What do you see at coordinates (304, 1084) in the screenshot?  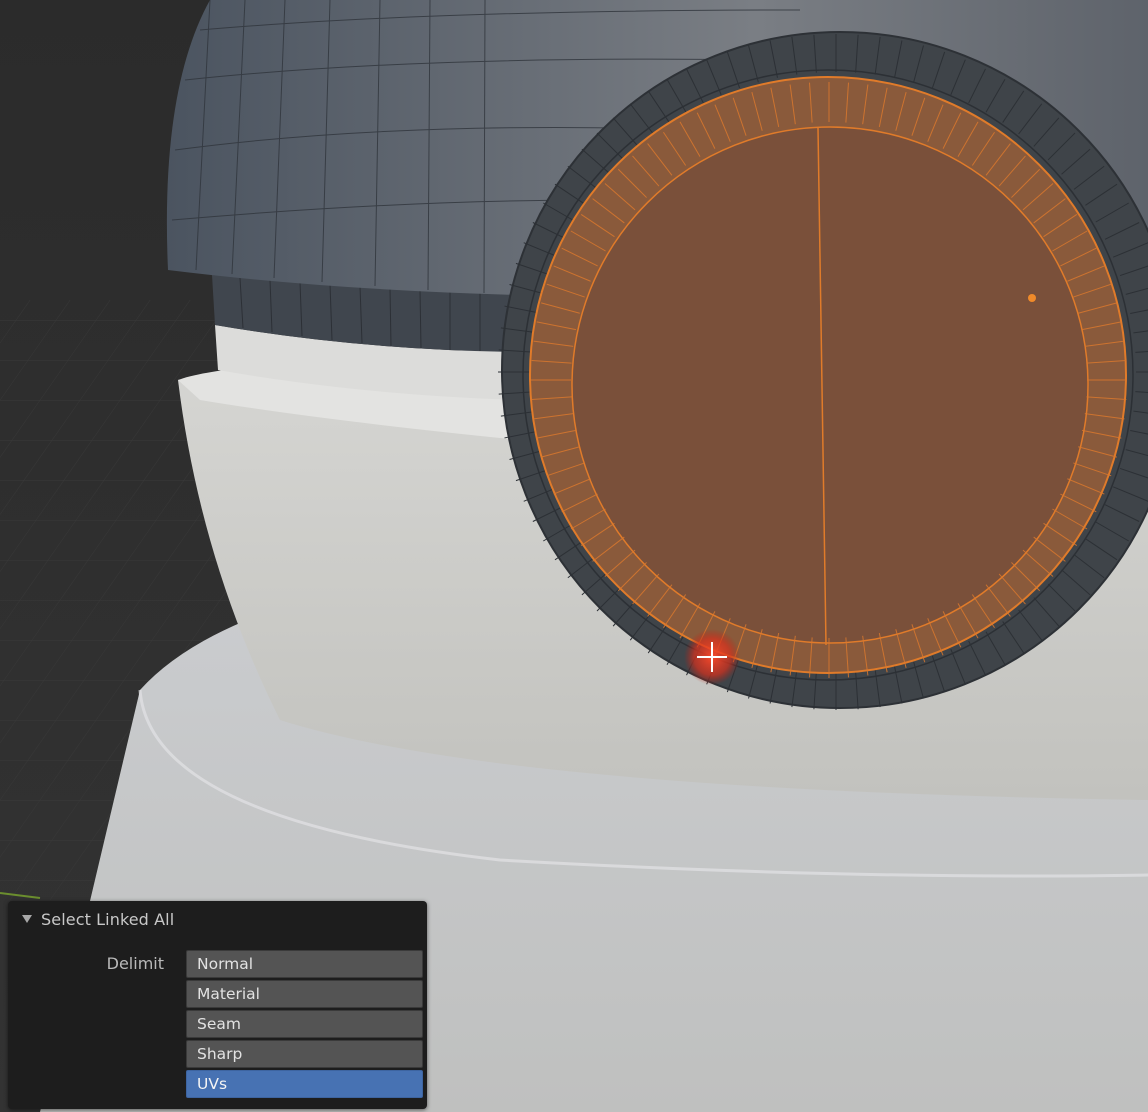 I see `delimit-option-uvs: UVs` at bounding box center [304, 1084].